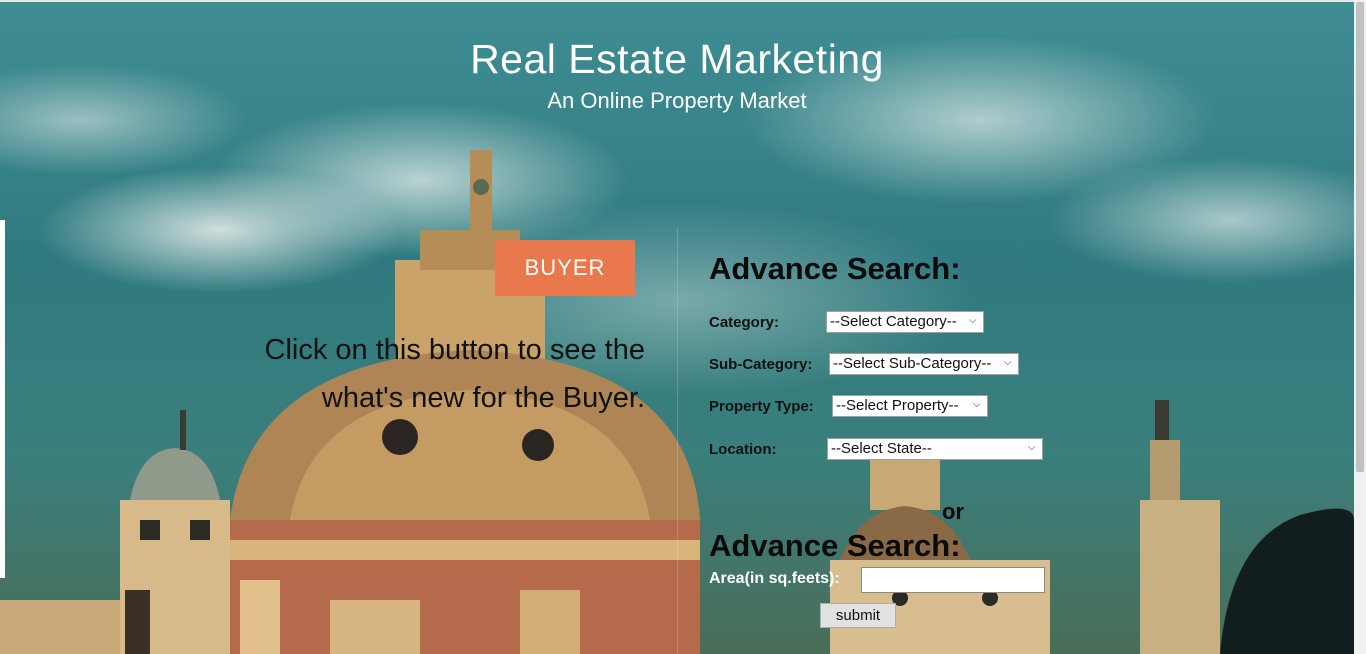 This screenshot has height=654, width=1366. What do you see at coordinates (835, 268) in the screenshot?
I see `advance-search-heading: Advance Search:` at bounding box center [835, 268].